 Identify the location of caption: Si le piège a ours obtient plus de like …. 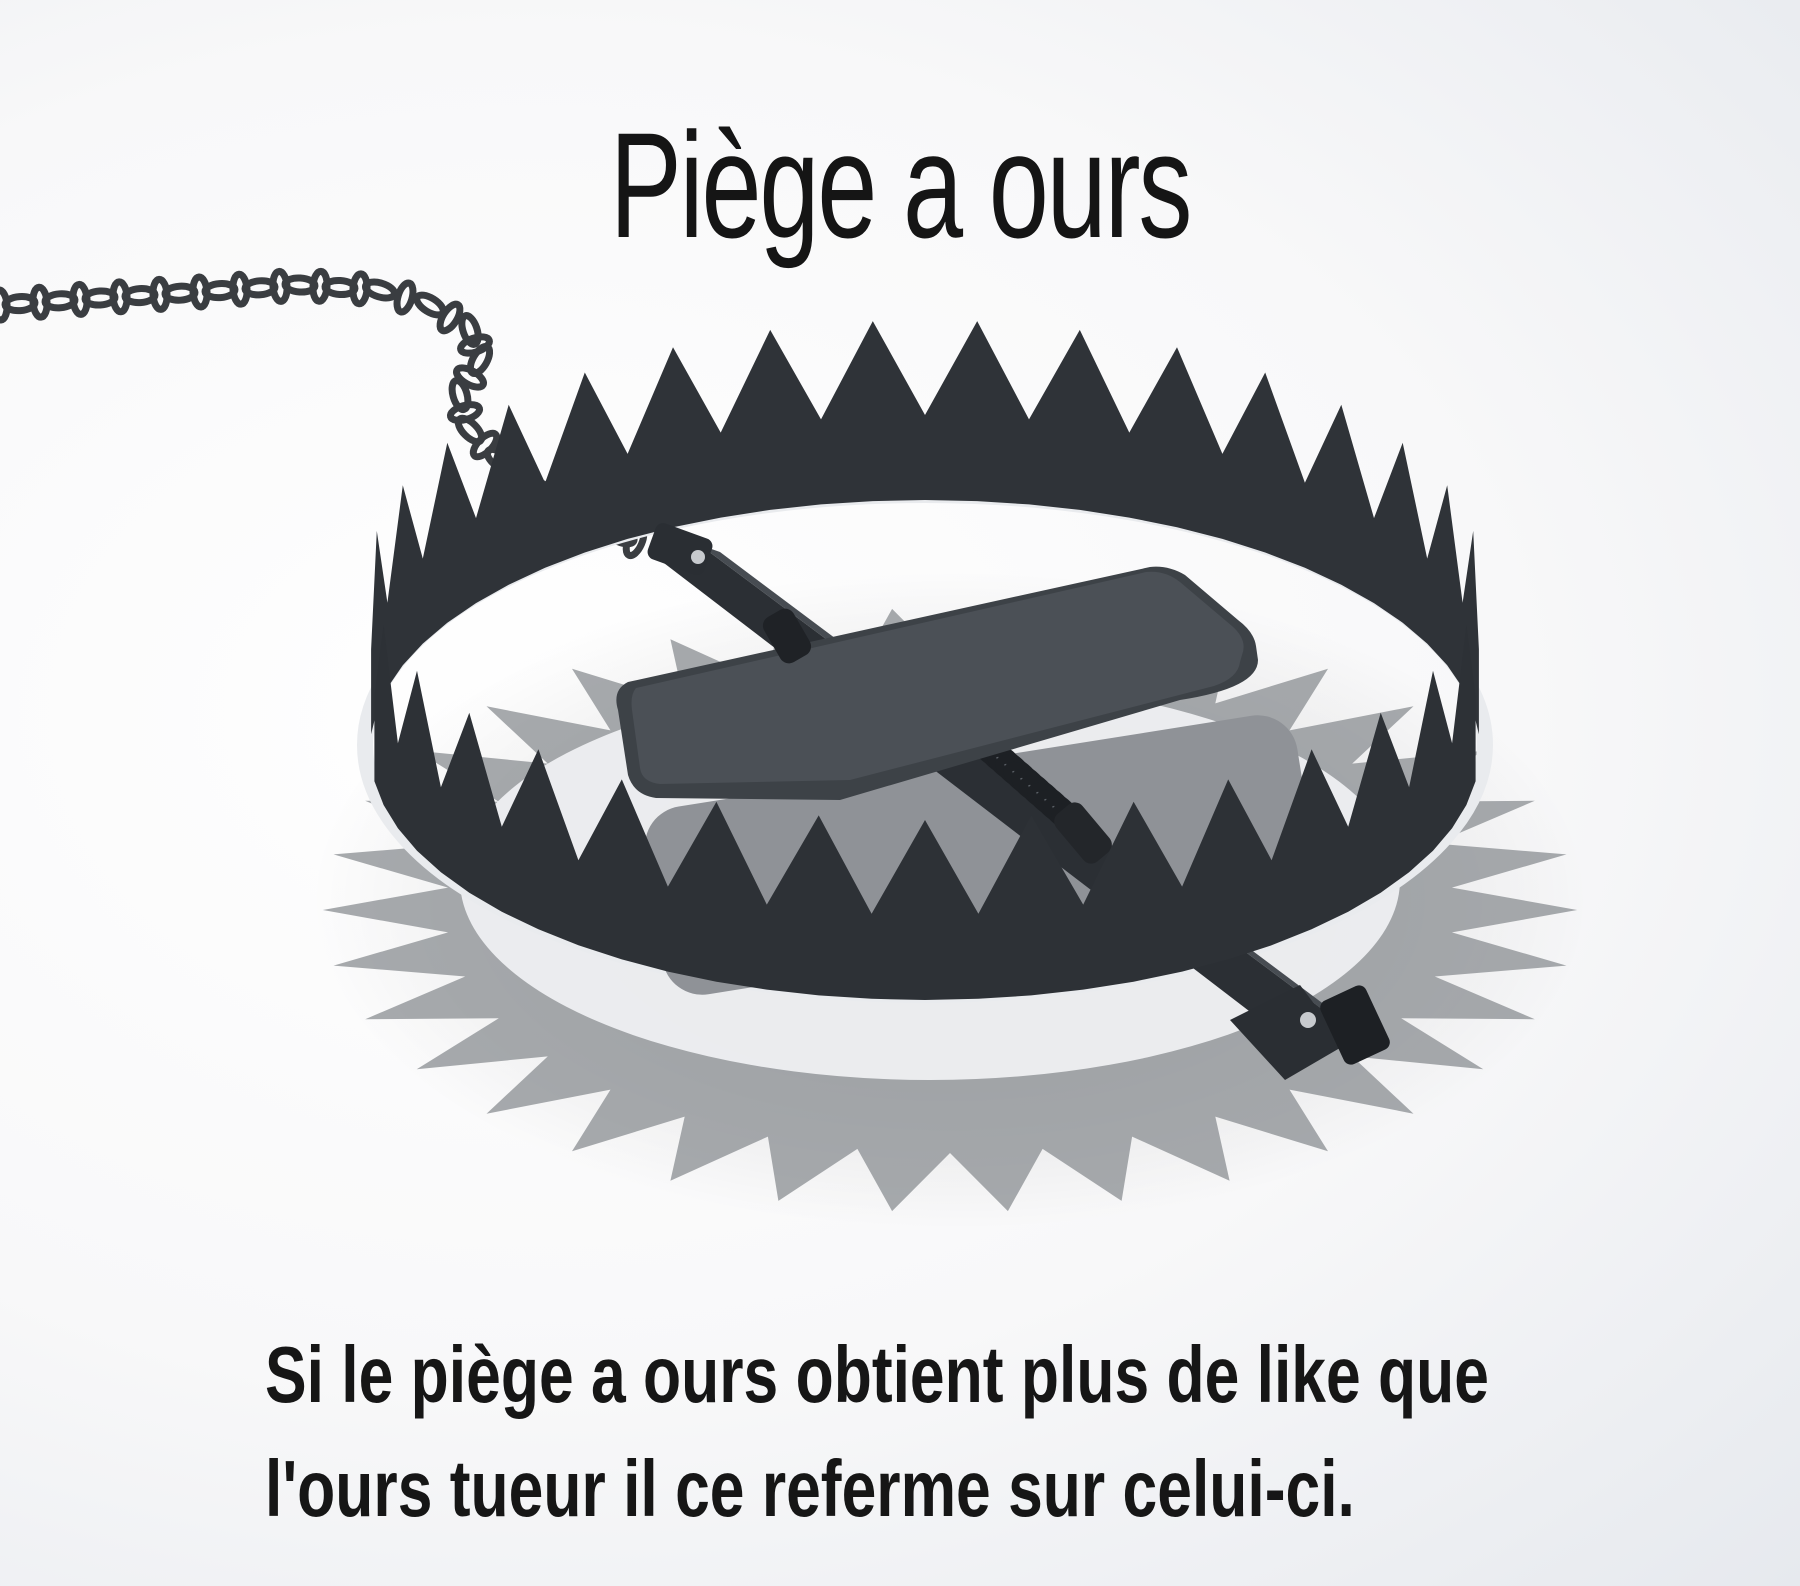
(877, 1432).